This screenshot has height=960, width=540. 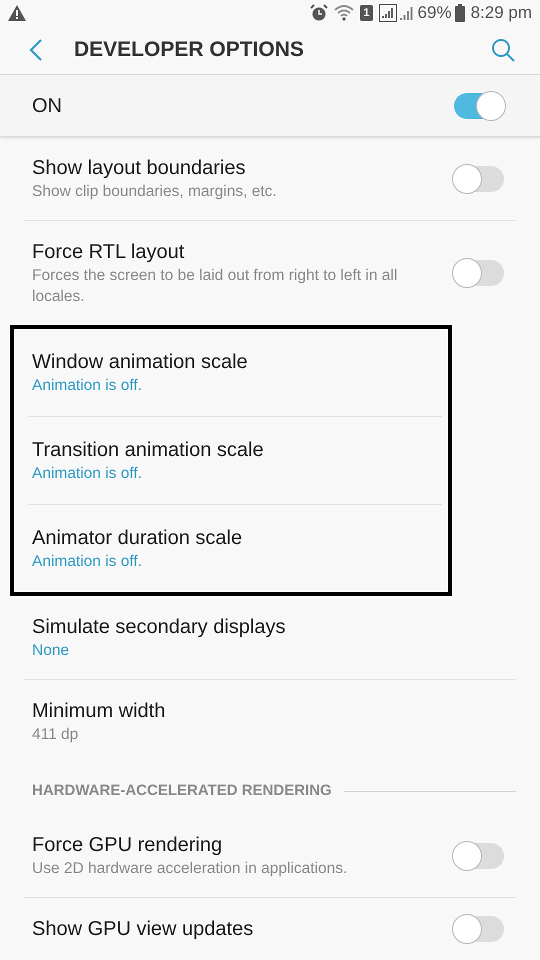 What do you see at coordinates (47, 106) in the screenshot?
I see `master-switch-label: ON` at bounding box center [47, 106].